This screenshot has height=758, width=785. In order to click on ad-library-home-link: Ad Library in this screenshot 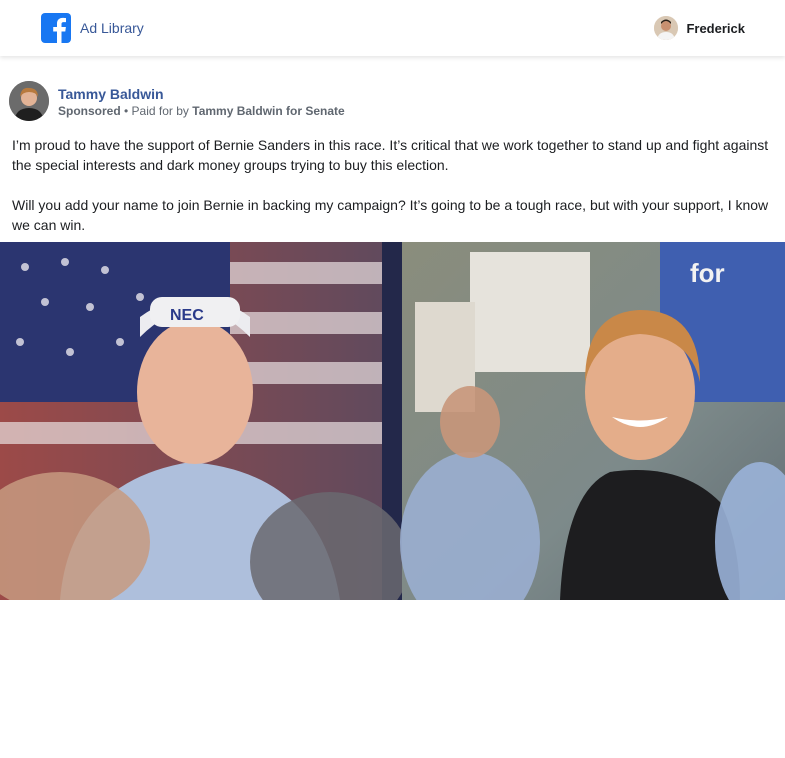, I will do `click(92, 28)`.